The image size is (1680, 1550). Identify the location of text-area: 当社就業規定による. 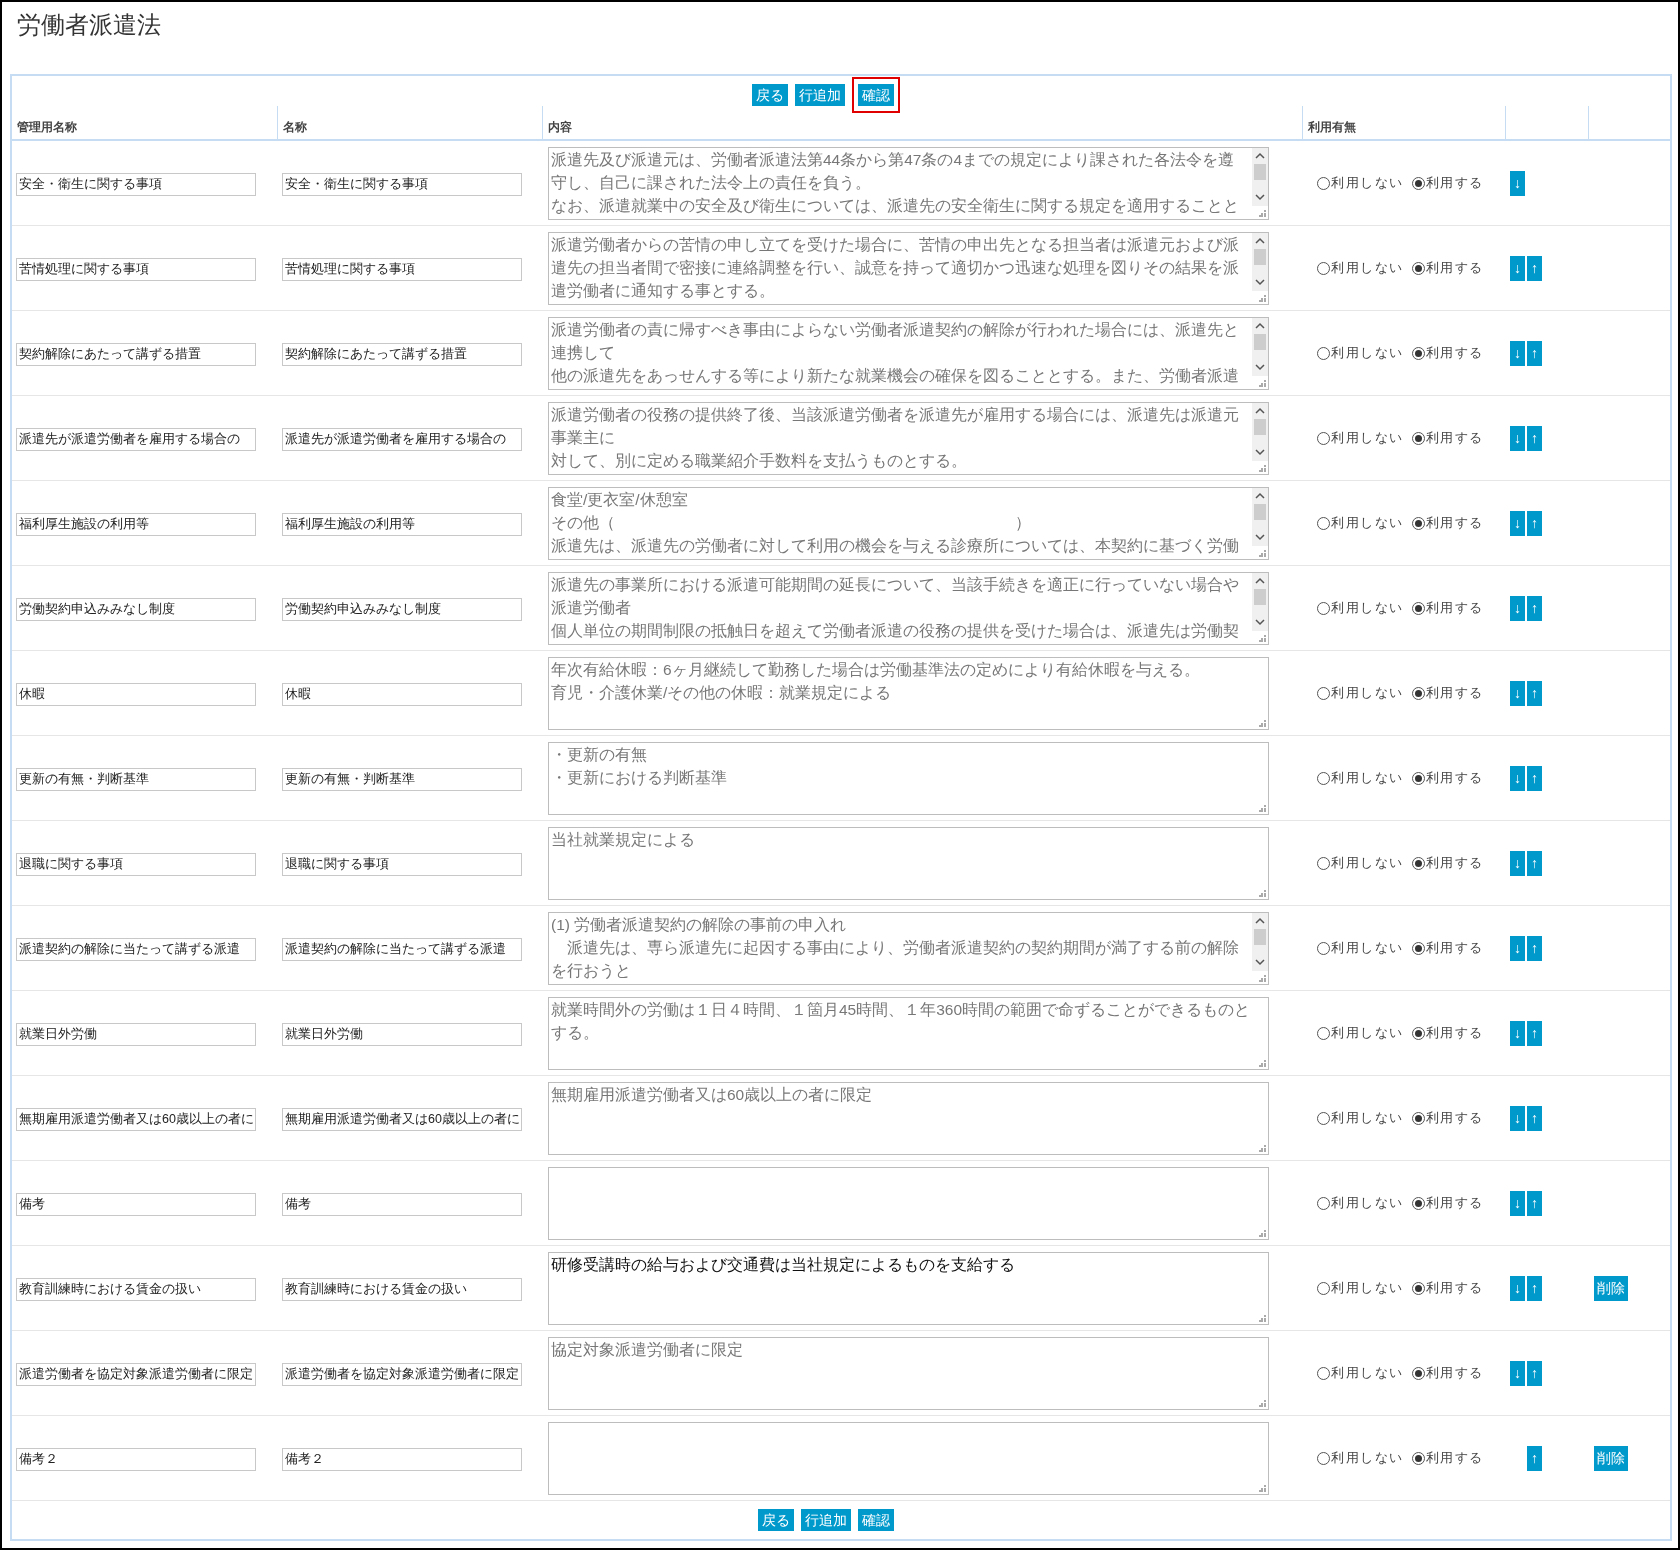
(908, 863).